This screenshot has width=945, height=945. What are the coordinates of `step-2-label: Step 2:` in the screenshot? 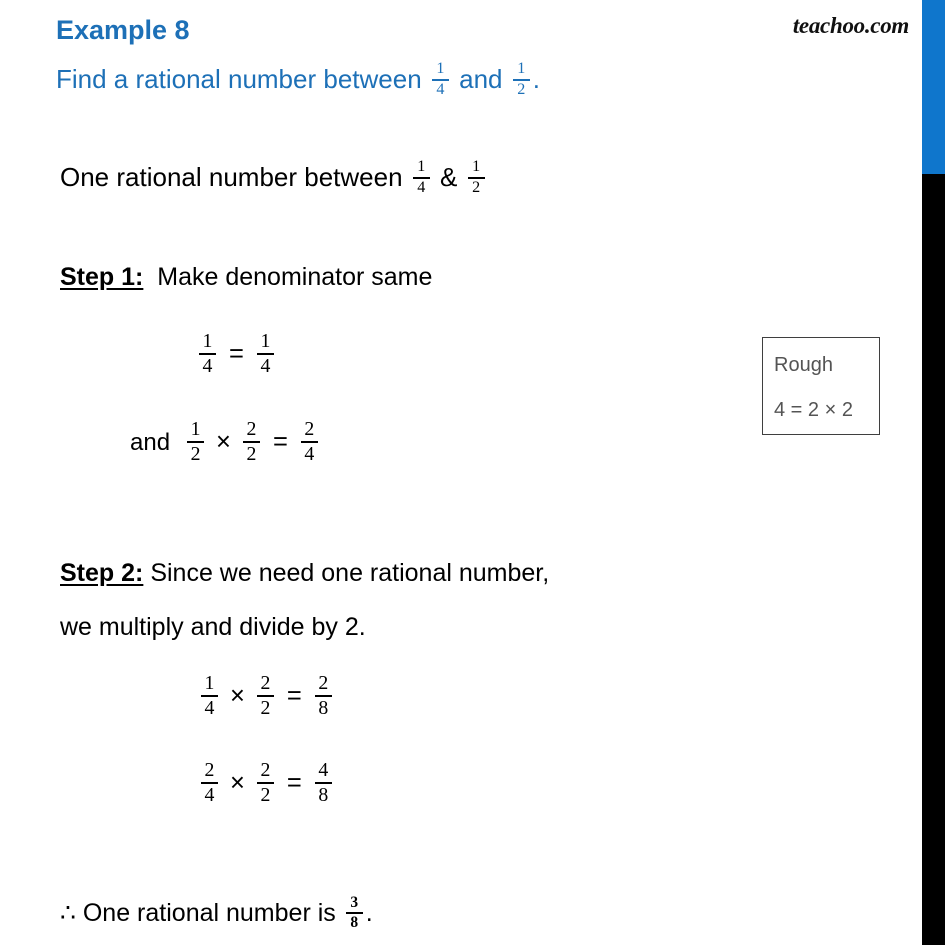 It's located at (102, 573).